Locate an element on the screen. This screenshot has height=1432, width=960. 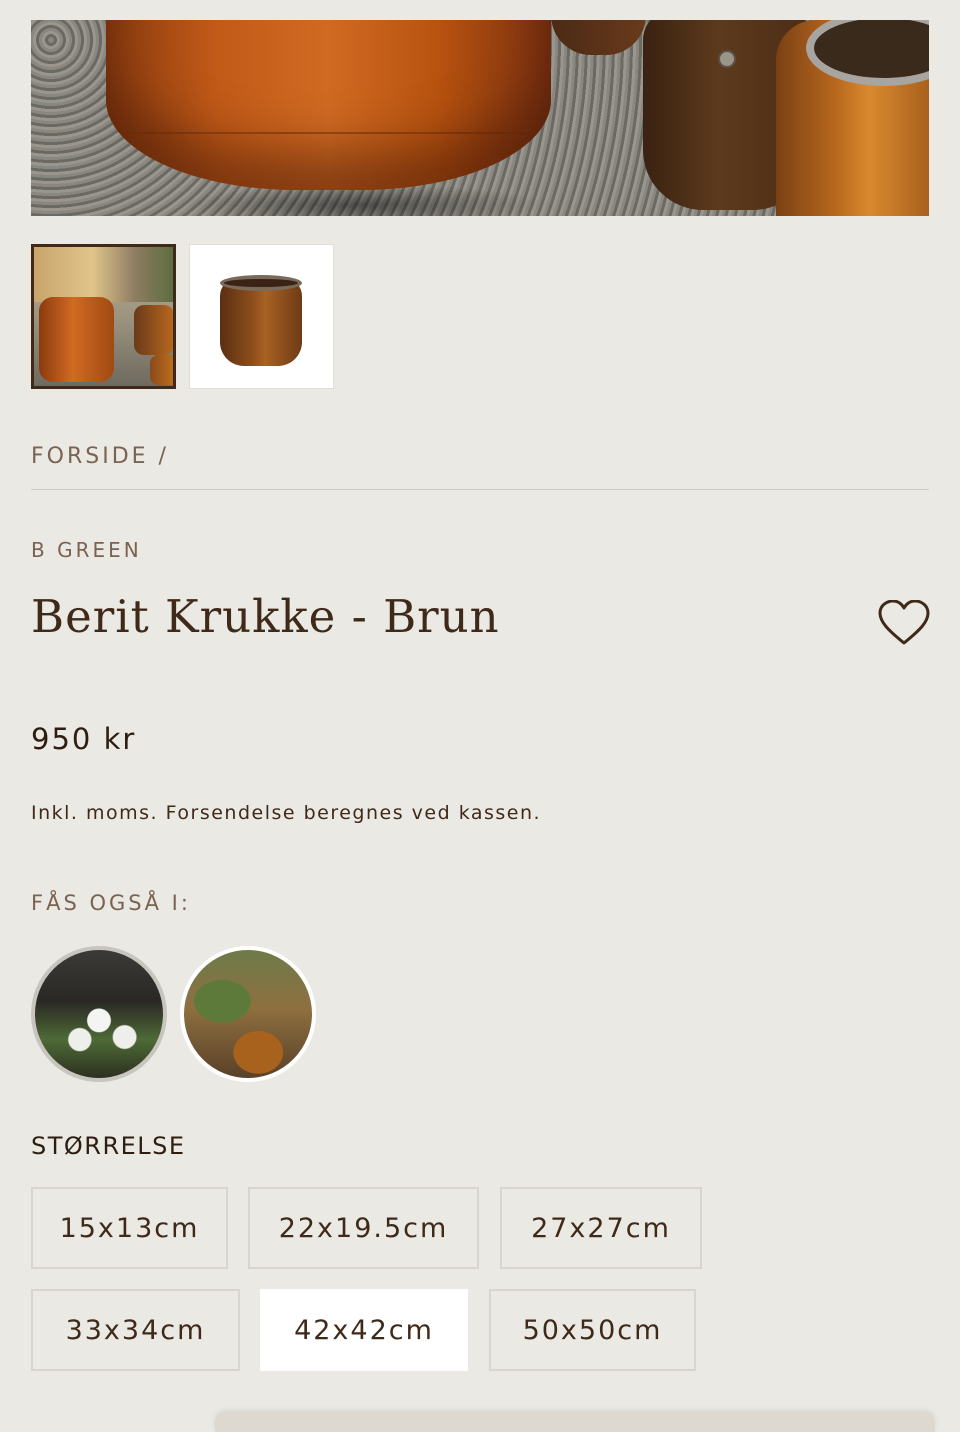
wishlist-button is located at coordinates (904, 622).